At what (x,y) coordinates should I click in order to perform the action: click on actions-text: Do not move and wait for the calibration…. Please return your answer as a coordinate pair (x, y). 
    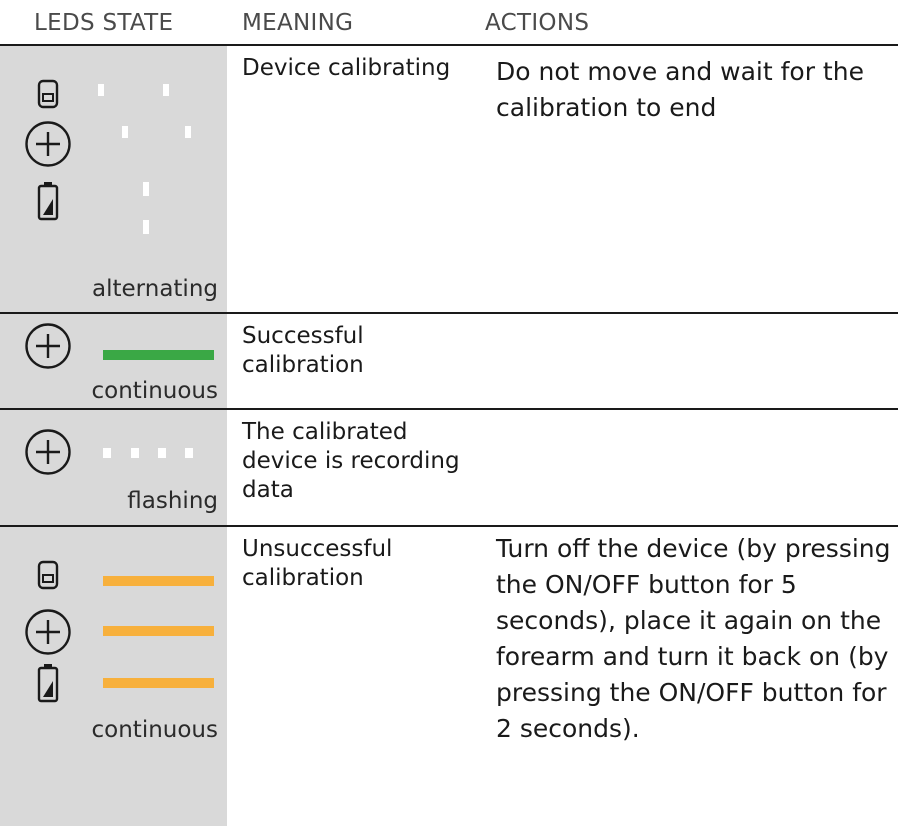
    Looking at the image, I should click on (680, 89).